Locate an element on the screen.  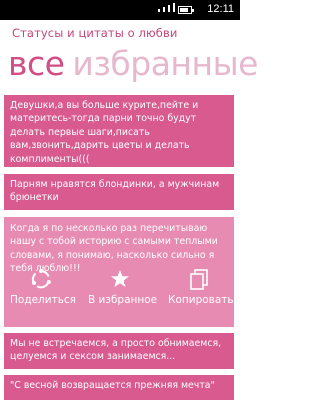
add-to-favorites-button: В избранное is located at coordinates (123, 287).